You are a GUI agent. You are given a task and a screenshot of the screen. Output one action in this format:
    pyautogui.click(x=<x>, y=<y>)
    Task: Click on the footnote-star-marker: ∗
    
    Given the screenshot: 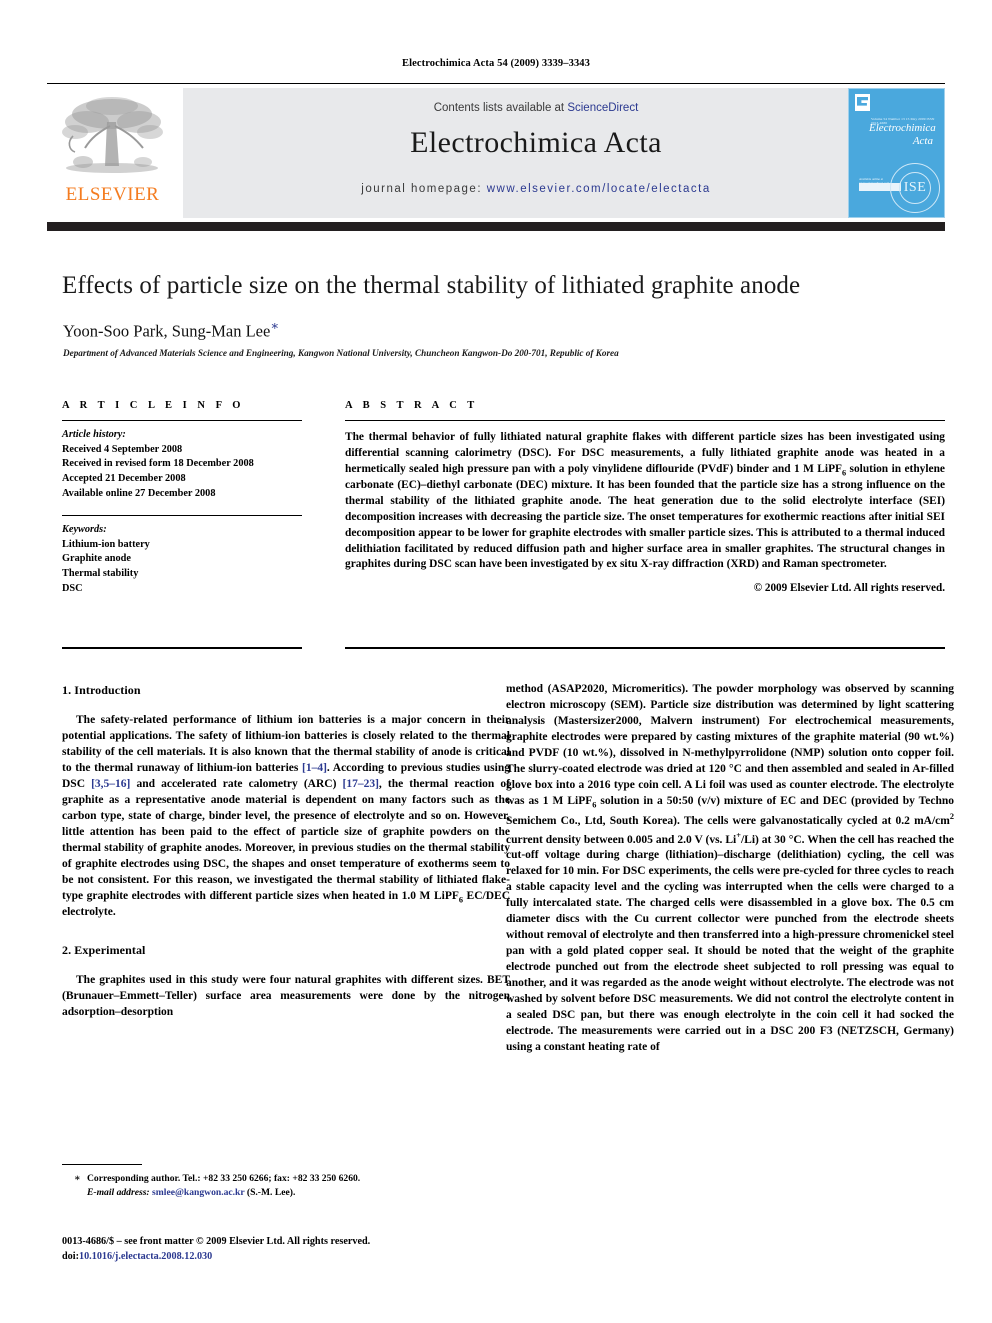 What is the action you would take?
    pyautogui.click(x=77, y=1178)
    